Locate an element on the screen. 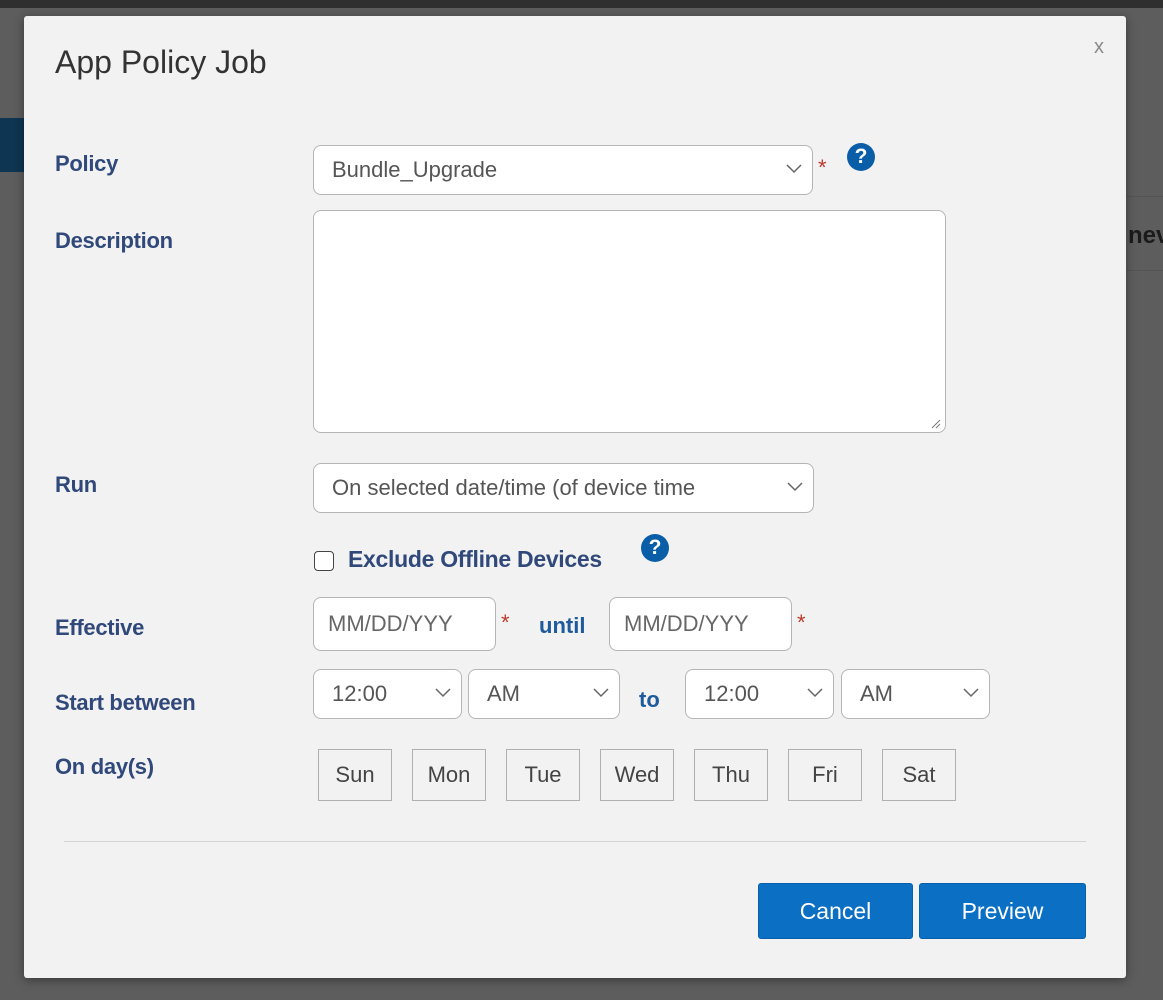 This screenshot has height=1000, width=1163. description-textarea is located at coordinates (629, 321).